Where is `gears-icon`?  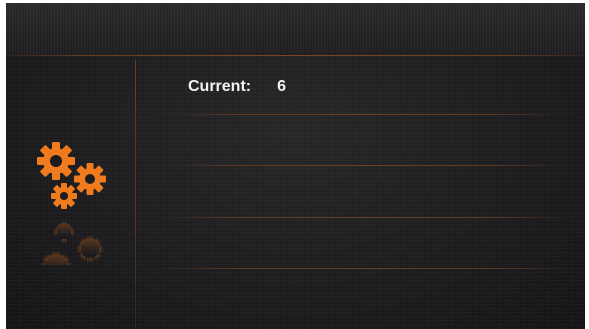
gears-icon is located at coordinates (73, 177).